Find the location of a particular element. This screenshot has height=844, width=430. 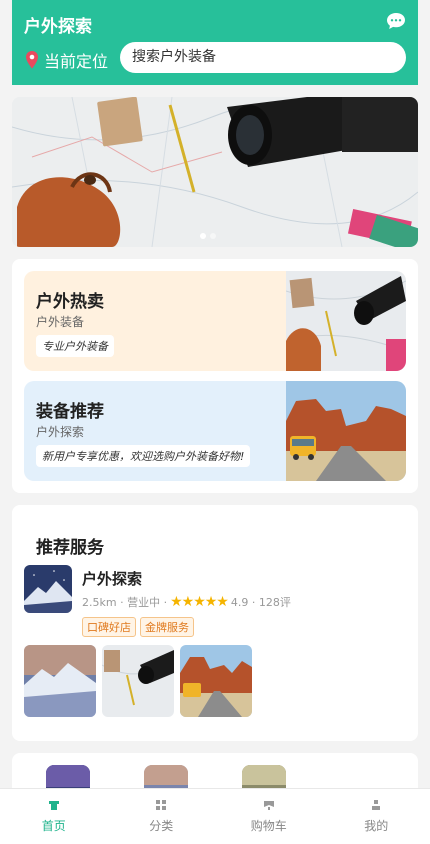

tab-label: 我的 is located at coordinates (376, 826).